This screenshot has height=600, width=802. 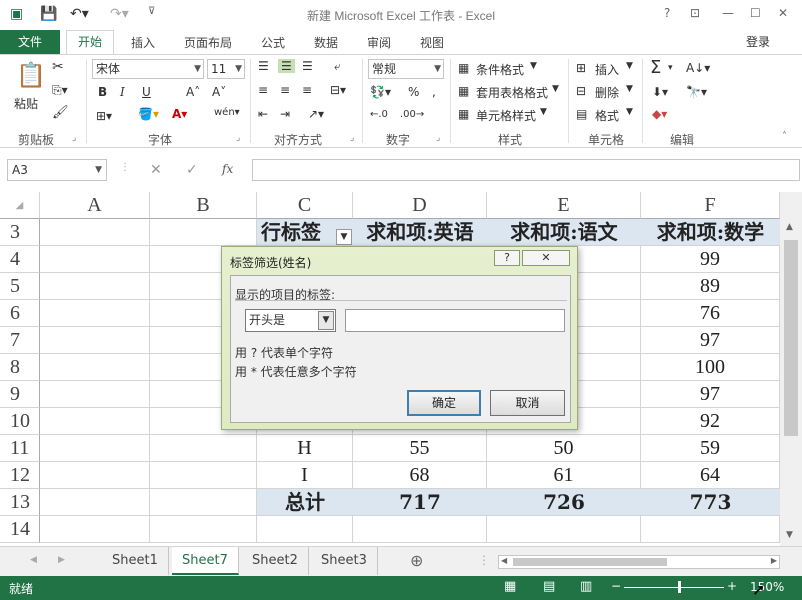 I want to click on column-header-d: D, so click(x=420, y=205).